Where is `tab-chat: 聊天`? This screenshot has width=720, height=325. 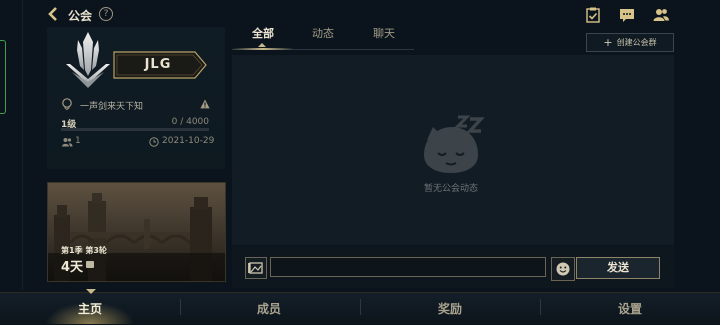 tab-chat: 聊天 is located at coordinates (384, 33).